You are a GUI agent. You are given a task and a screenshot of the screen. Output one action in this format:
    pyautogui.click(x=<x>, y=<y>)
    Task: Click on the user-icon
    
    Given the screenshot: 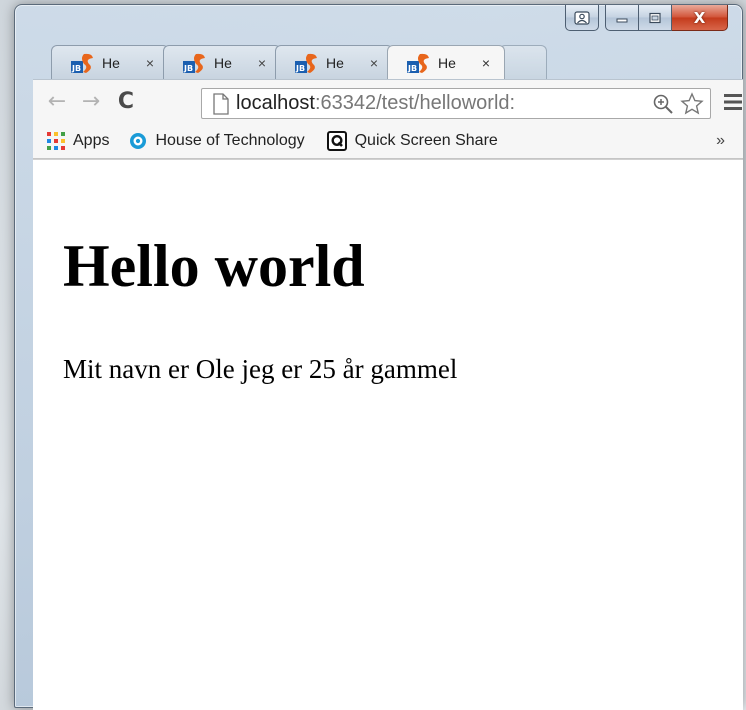 What is the action you would take?
    pyautogui.click(x=582, y=17)
    